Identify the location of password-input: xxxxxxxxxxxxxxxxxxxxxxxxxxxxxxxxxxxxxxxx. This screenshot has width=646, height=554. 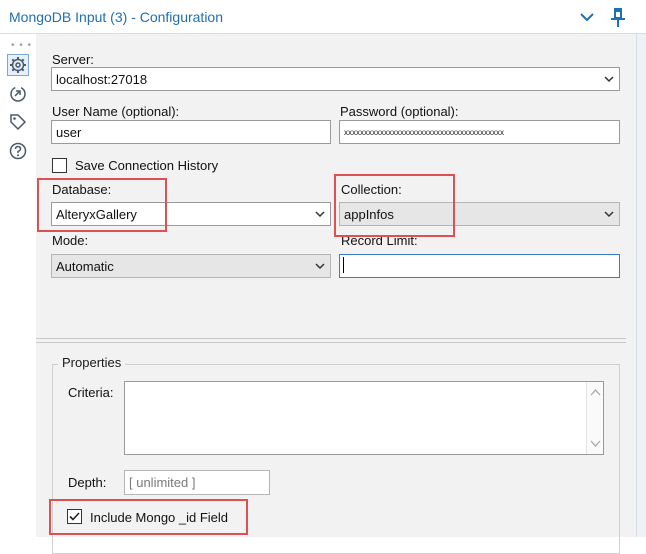
(479, 132).